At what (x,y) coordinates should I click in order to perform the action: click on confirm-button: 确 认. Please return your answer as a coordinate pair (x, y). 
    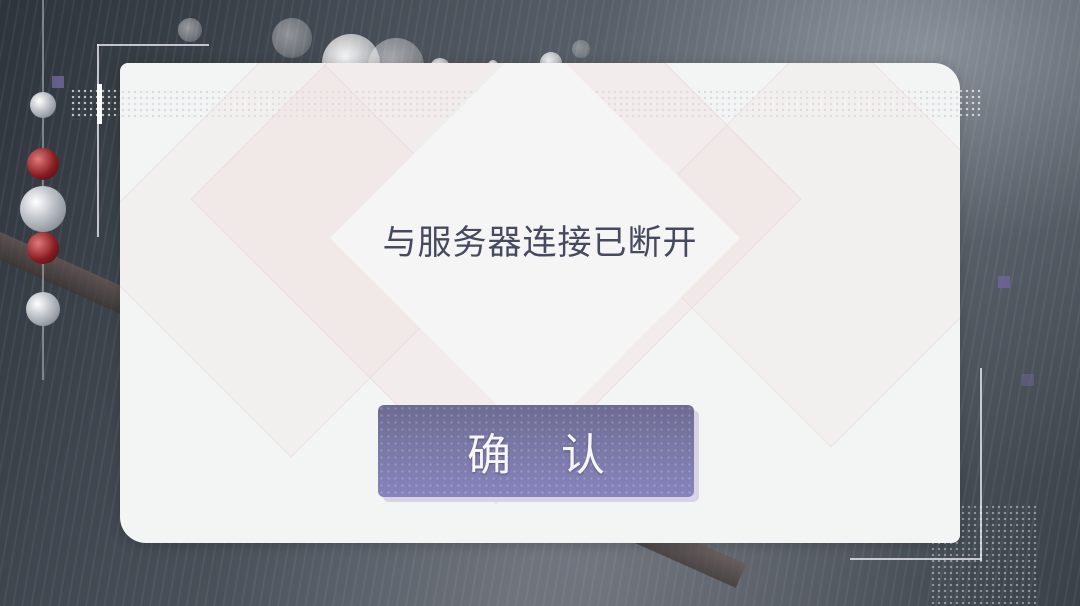
    Looking at the image, I should click on (536, 451).